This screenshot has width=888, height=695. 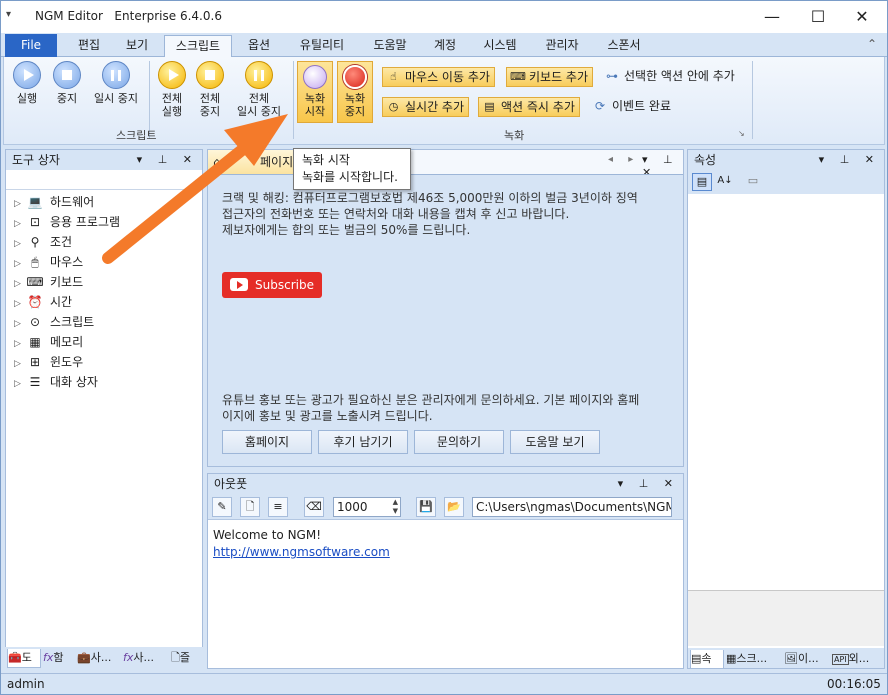 I want to click on tooltip-body: 녹화를 시작합니다., so click(x=350, y=177).